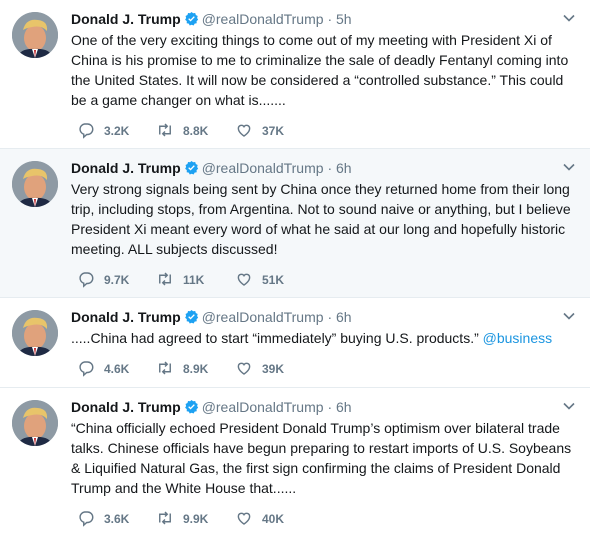 This screenshot has width=590, height=544. I want to click on retweet-count: 9.9K, so click(196, 519).